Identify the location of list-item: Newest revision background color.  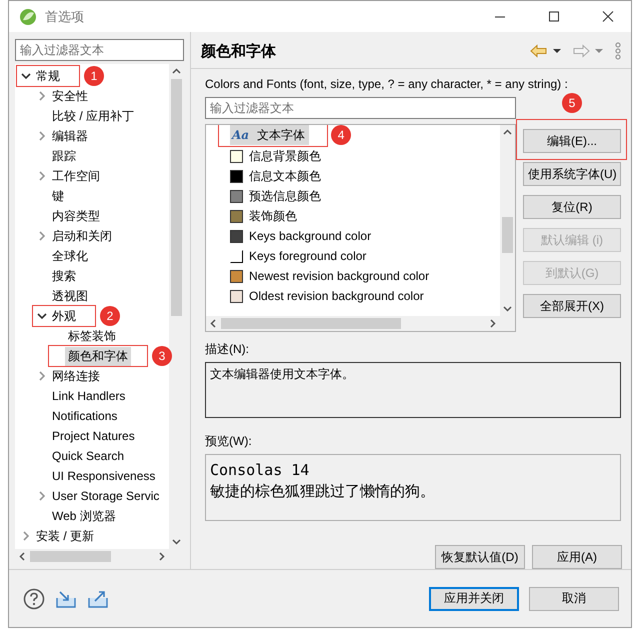
(330, 276).